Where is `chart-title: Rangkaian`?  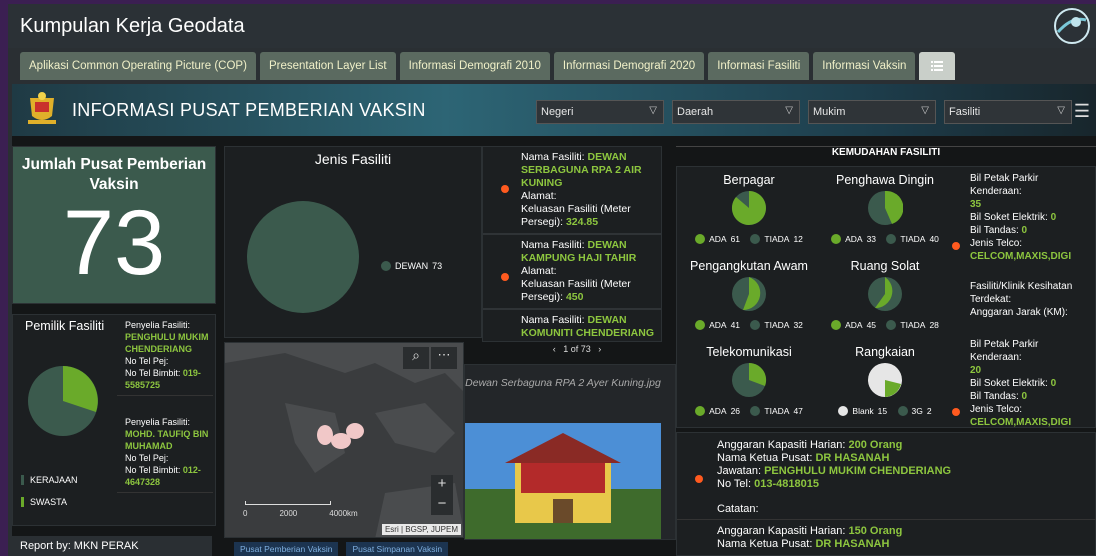 chart-title: Rangkaian is located at coordinates (885, 352).